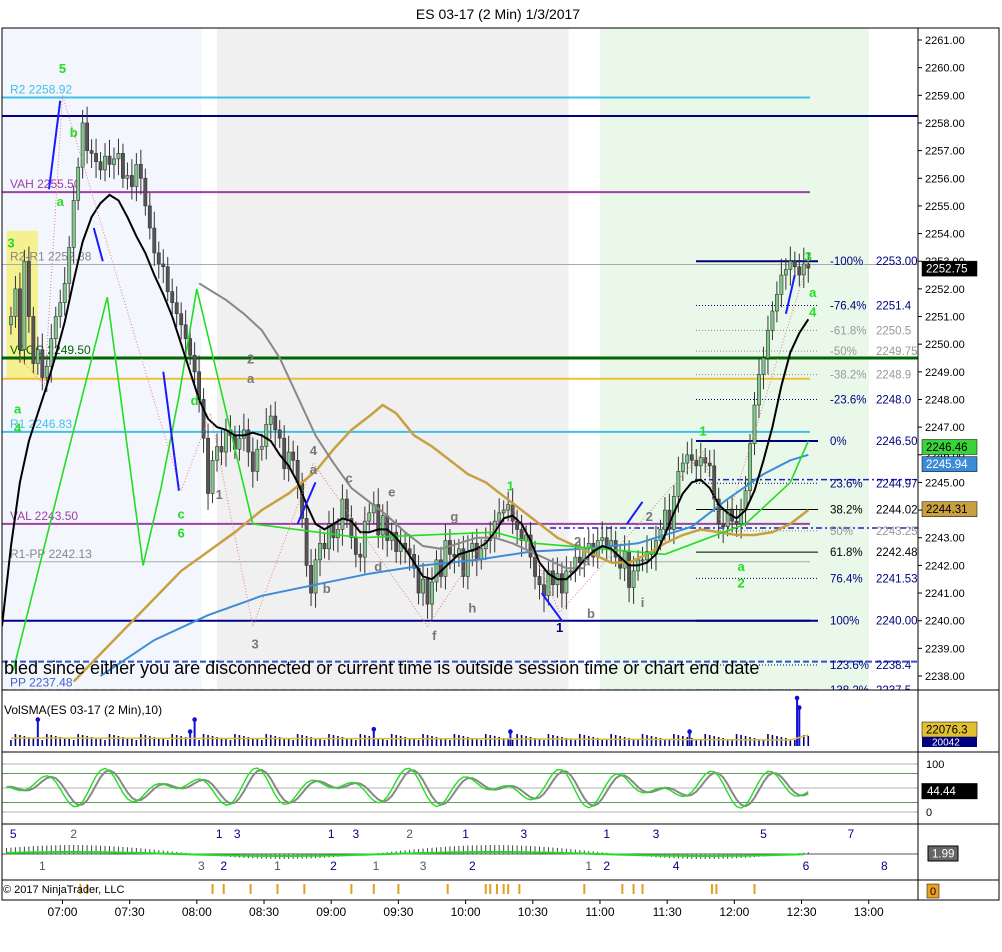 This screenshot has height=952, width=1002. I want to click on y-tick-label-3: 2258.00, so click(945, 124).